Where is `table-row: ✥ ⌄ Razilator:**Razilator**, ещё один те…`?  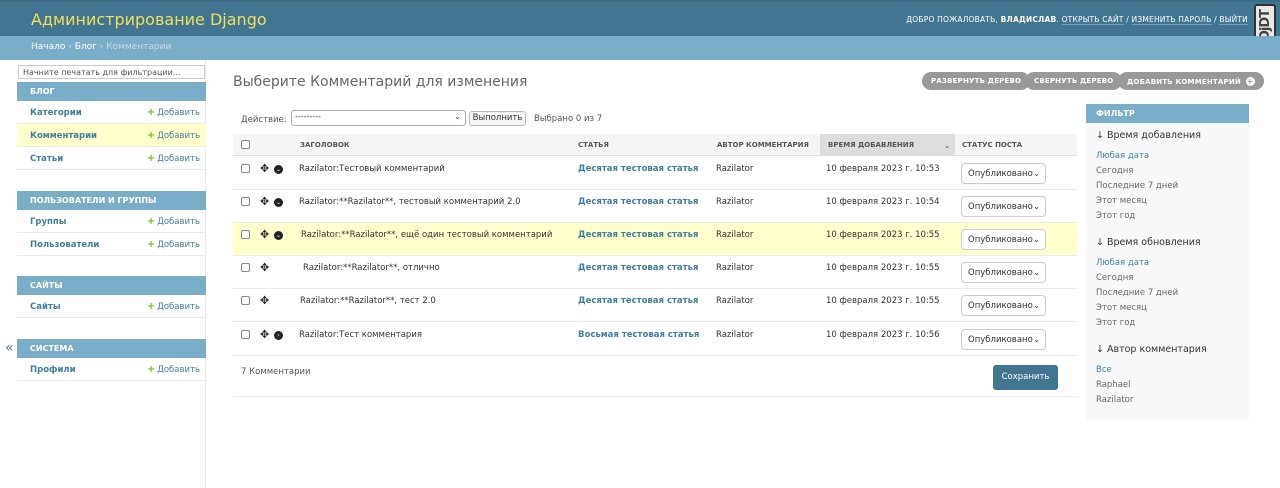
table-row: ✥ ⌄ Razilator:**Razilator**, ещё один те… is located at coordinates (655, 239).